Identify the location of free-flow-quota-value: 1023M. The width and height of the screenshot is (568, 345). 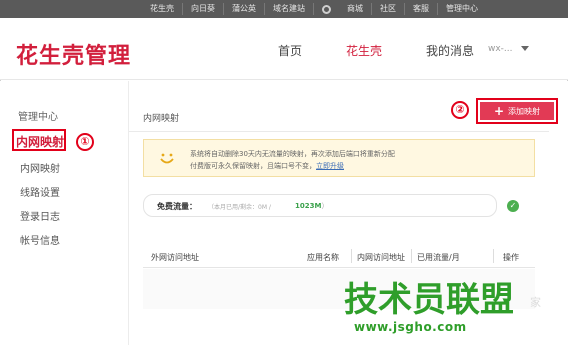
(308, 206).